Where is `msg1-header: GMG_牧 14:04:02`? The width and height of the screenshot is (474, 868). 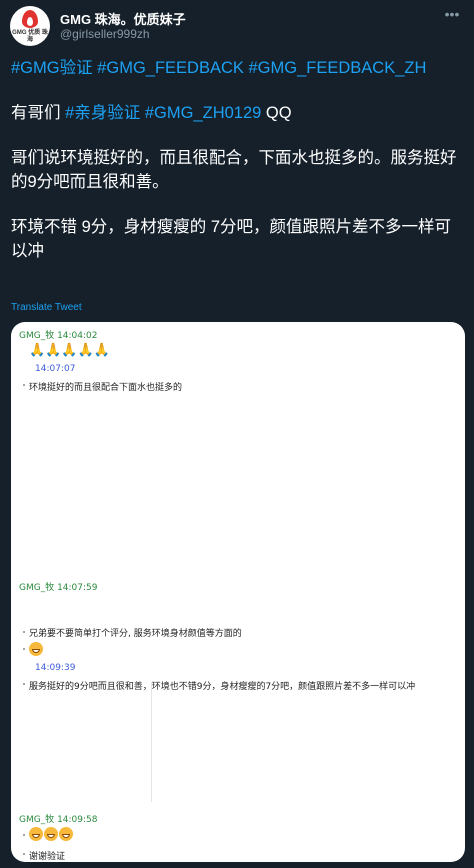
msg1-header: GMG_牧 14:04:02 is located at coordinates (58, 336).